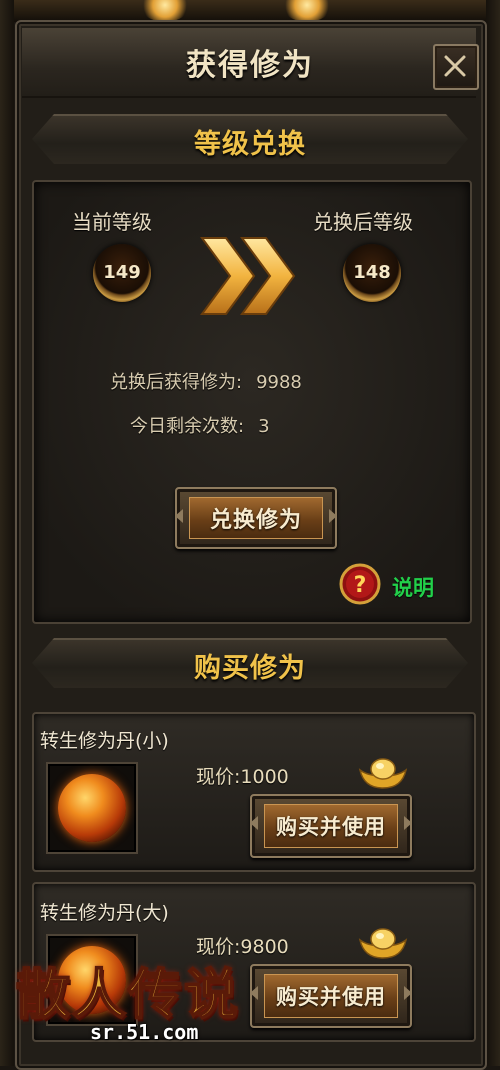 This screenshot has width=500, height=1070. I want to click on item-name: 转生修为丹(大), so click(104, 913).